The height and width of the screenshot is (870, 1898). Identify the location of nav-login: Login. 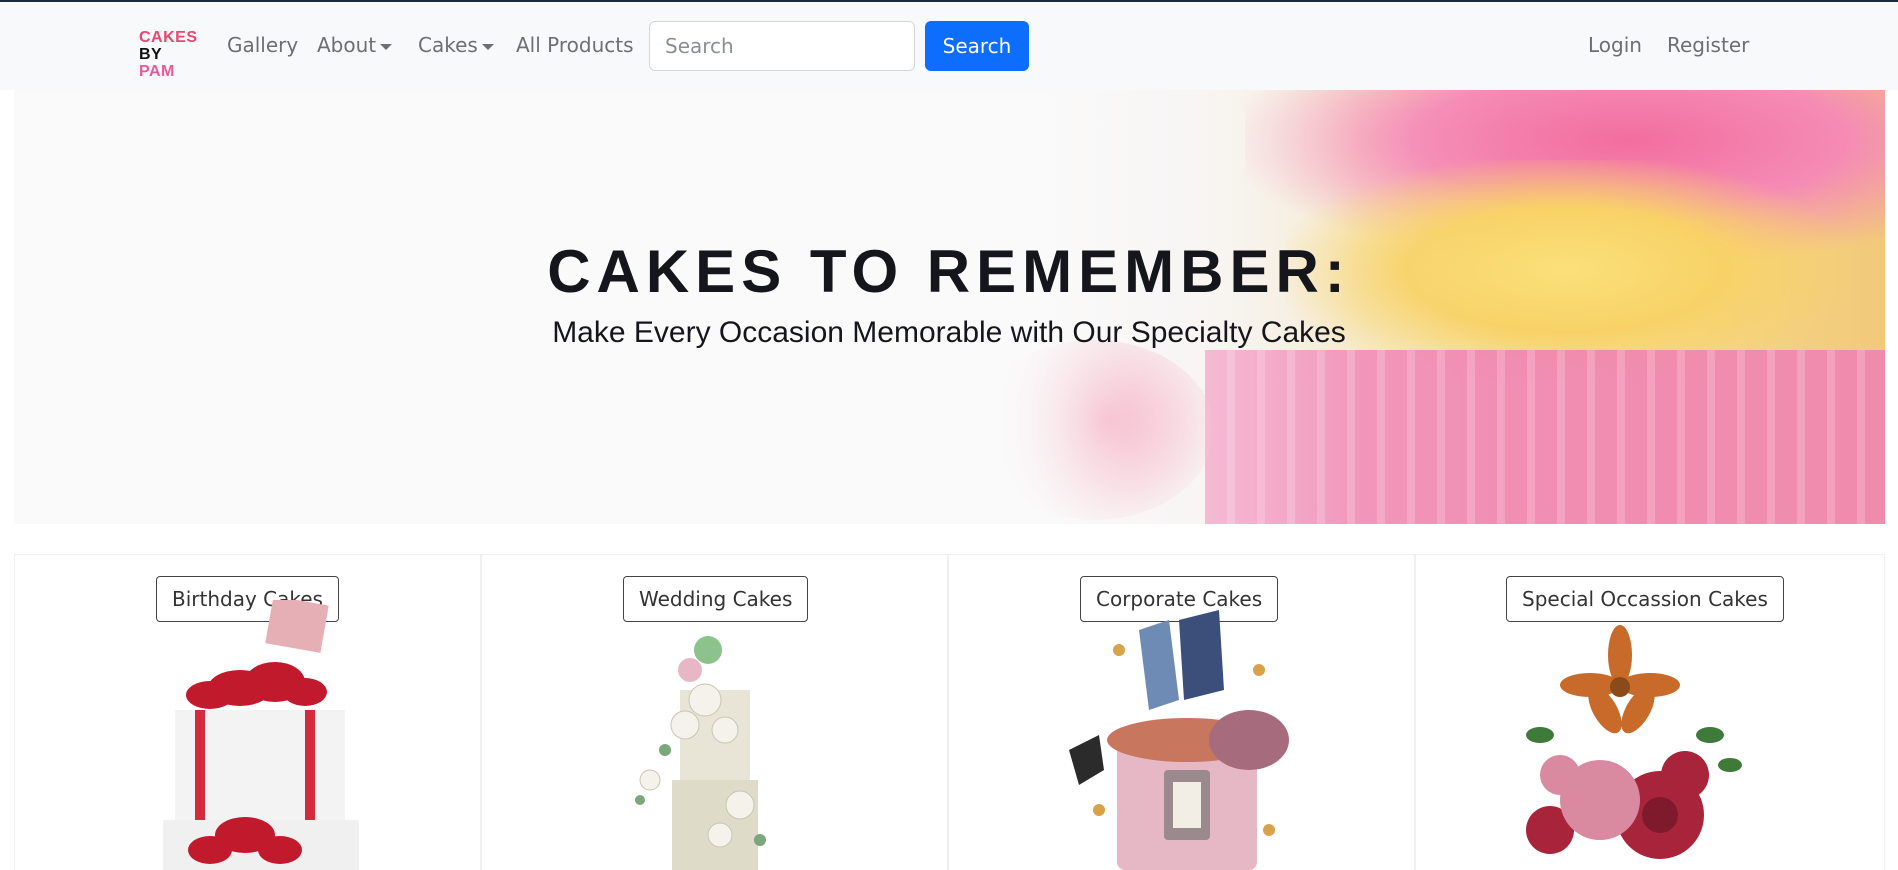
(1615, 45).